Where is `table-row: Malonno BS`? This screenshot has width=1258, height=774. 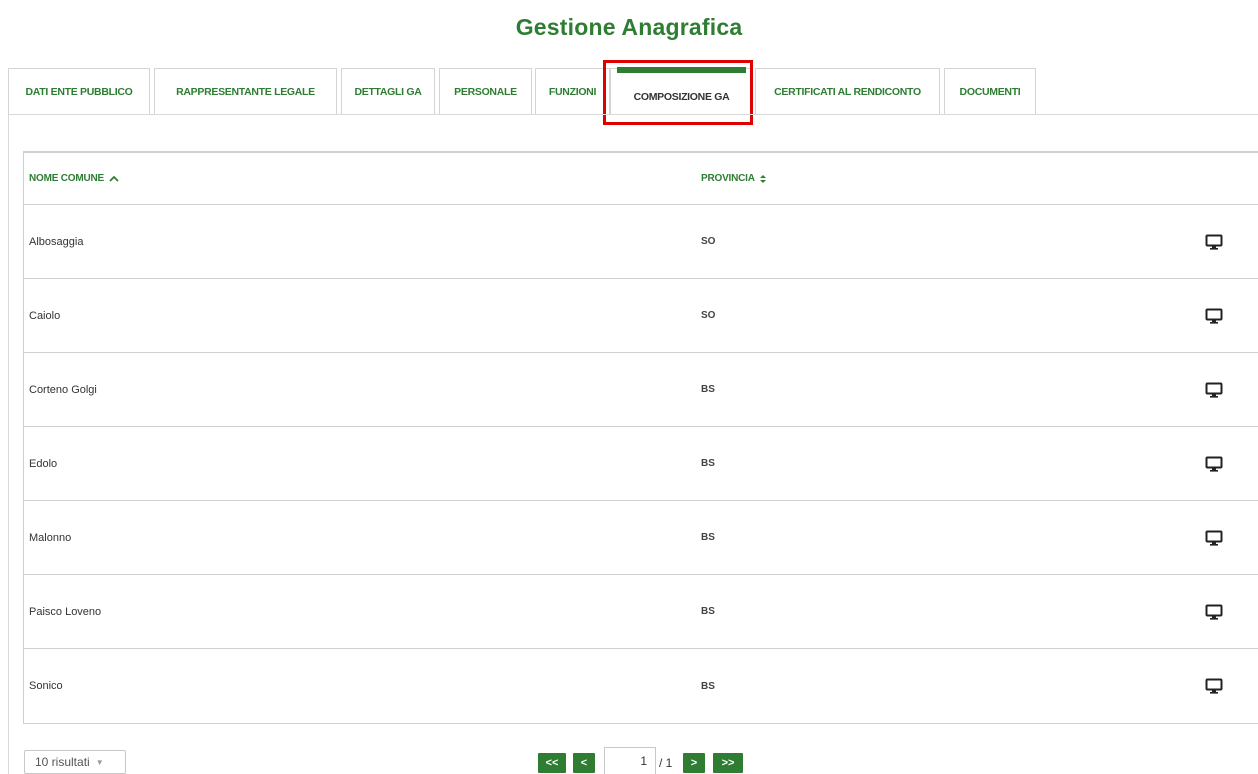
table-row: Malonno BS is located at coordinates (641, 538).